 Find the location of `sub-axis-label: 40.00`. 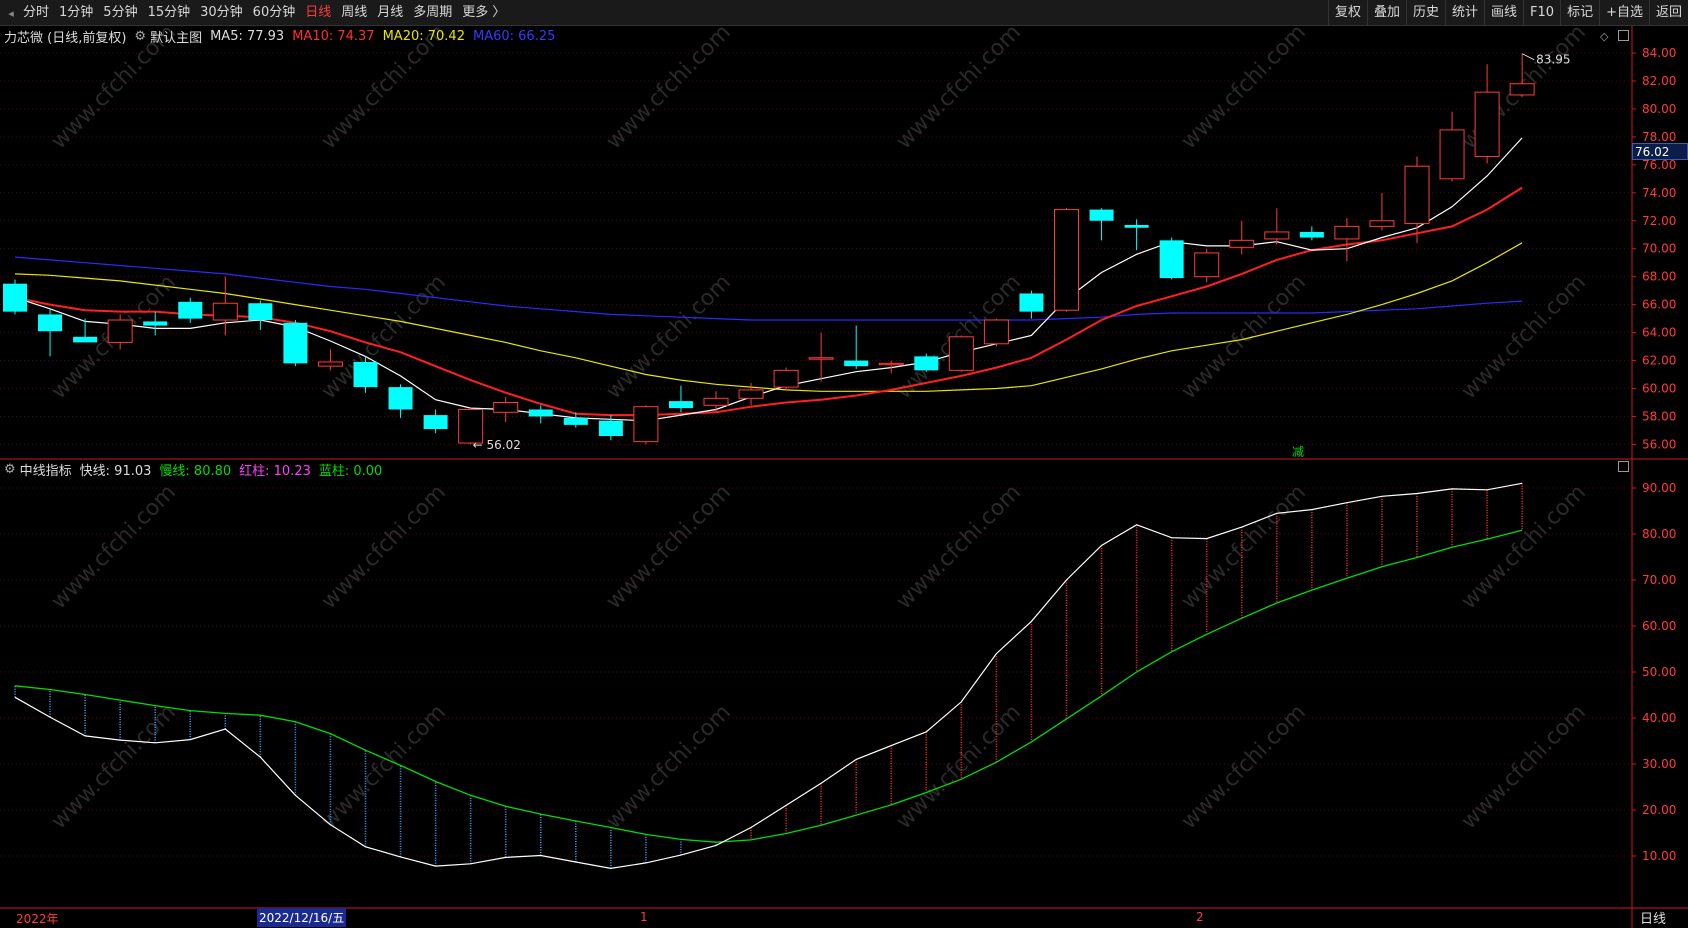

sub-axis-label: 40.00 is located at coordinates (1659, 718).